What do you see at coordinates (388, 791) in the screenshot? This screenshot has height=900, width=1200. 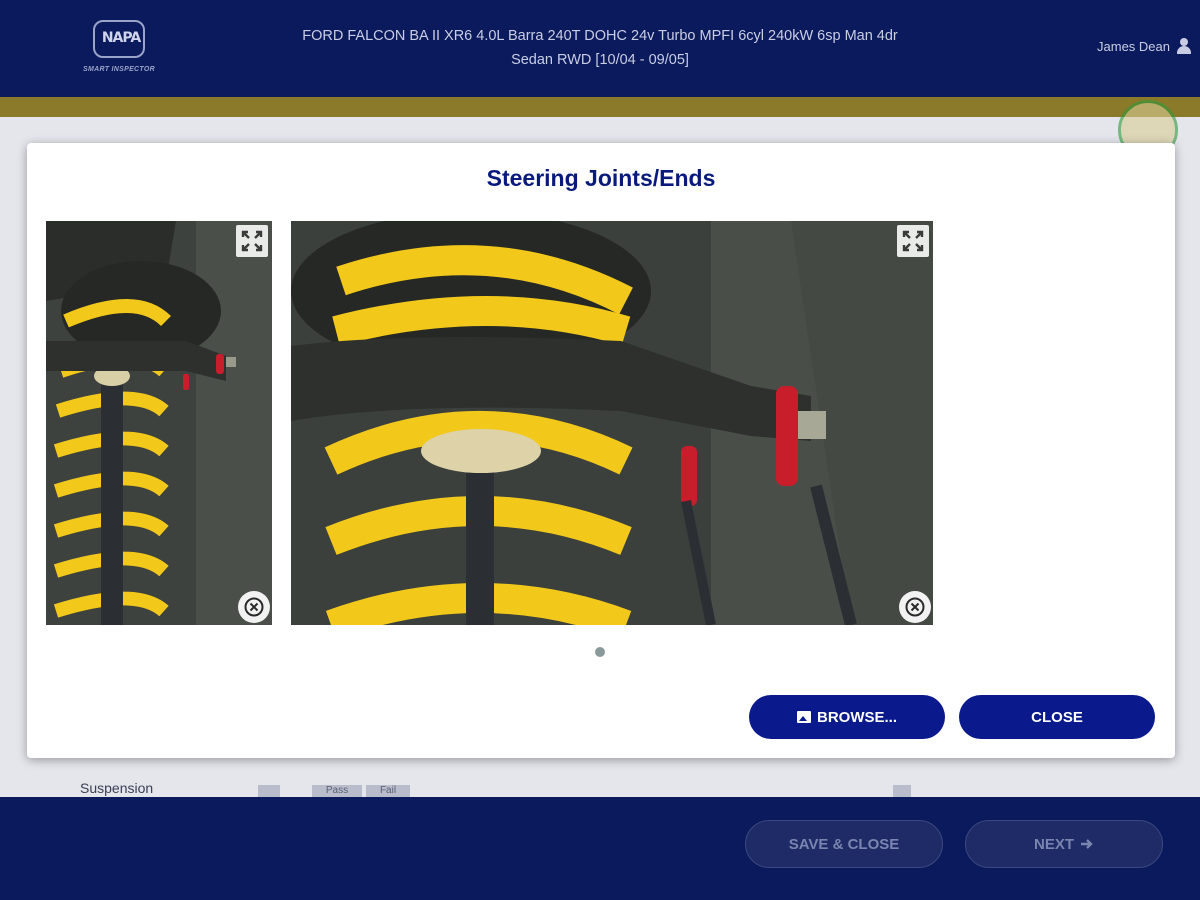 I see `fail-toggle: Fail` at bounding box center [388, 791].